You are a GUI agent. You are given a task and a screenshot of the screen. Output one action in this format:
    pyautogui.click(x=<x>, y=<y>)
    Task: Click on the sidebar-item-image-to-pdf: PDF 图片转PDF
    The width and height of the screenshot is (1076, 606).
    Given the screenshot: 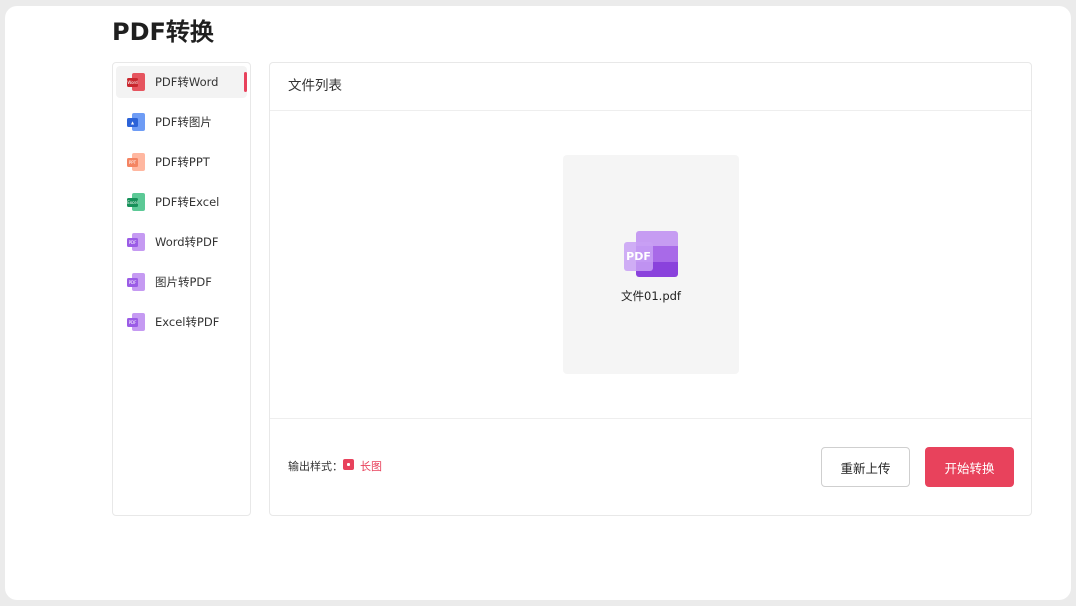 What is the action you would take?
    pyautogui.click(x=181, y=282)
    